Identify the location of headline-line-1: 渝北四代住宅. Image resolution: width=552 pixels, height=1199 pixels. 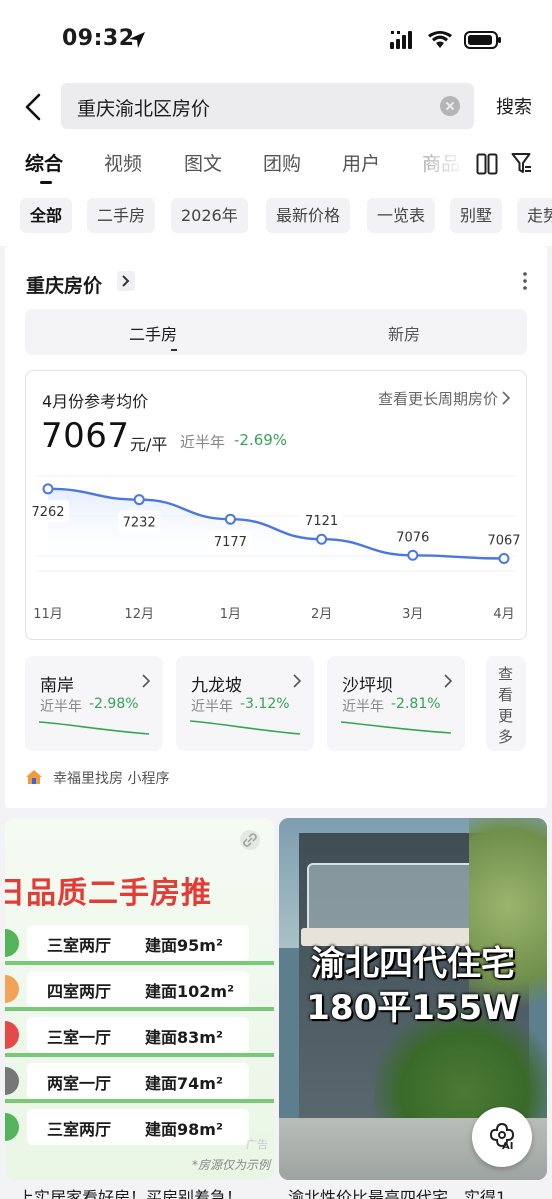
(413, 964).